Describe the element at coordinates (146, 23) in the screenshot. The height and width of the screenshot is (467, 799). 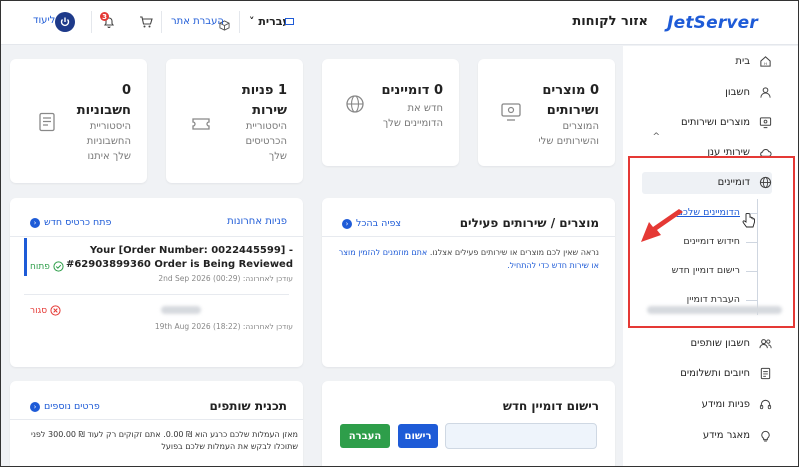
I see `cart-icon` at that location.